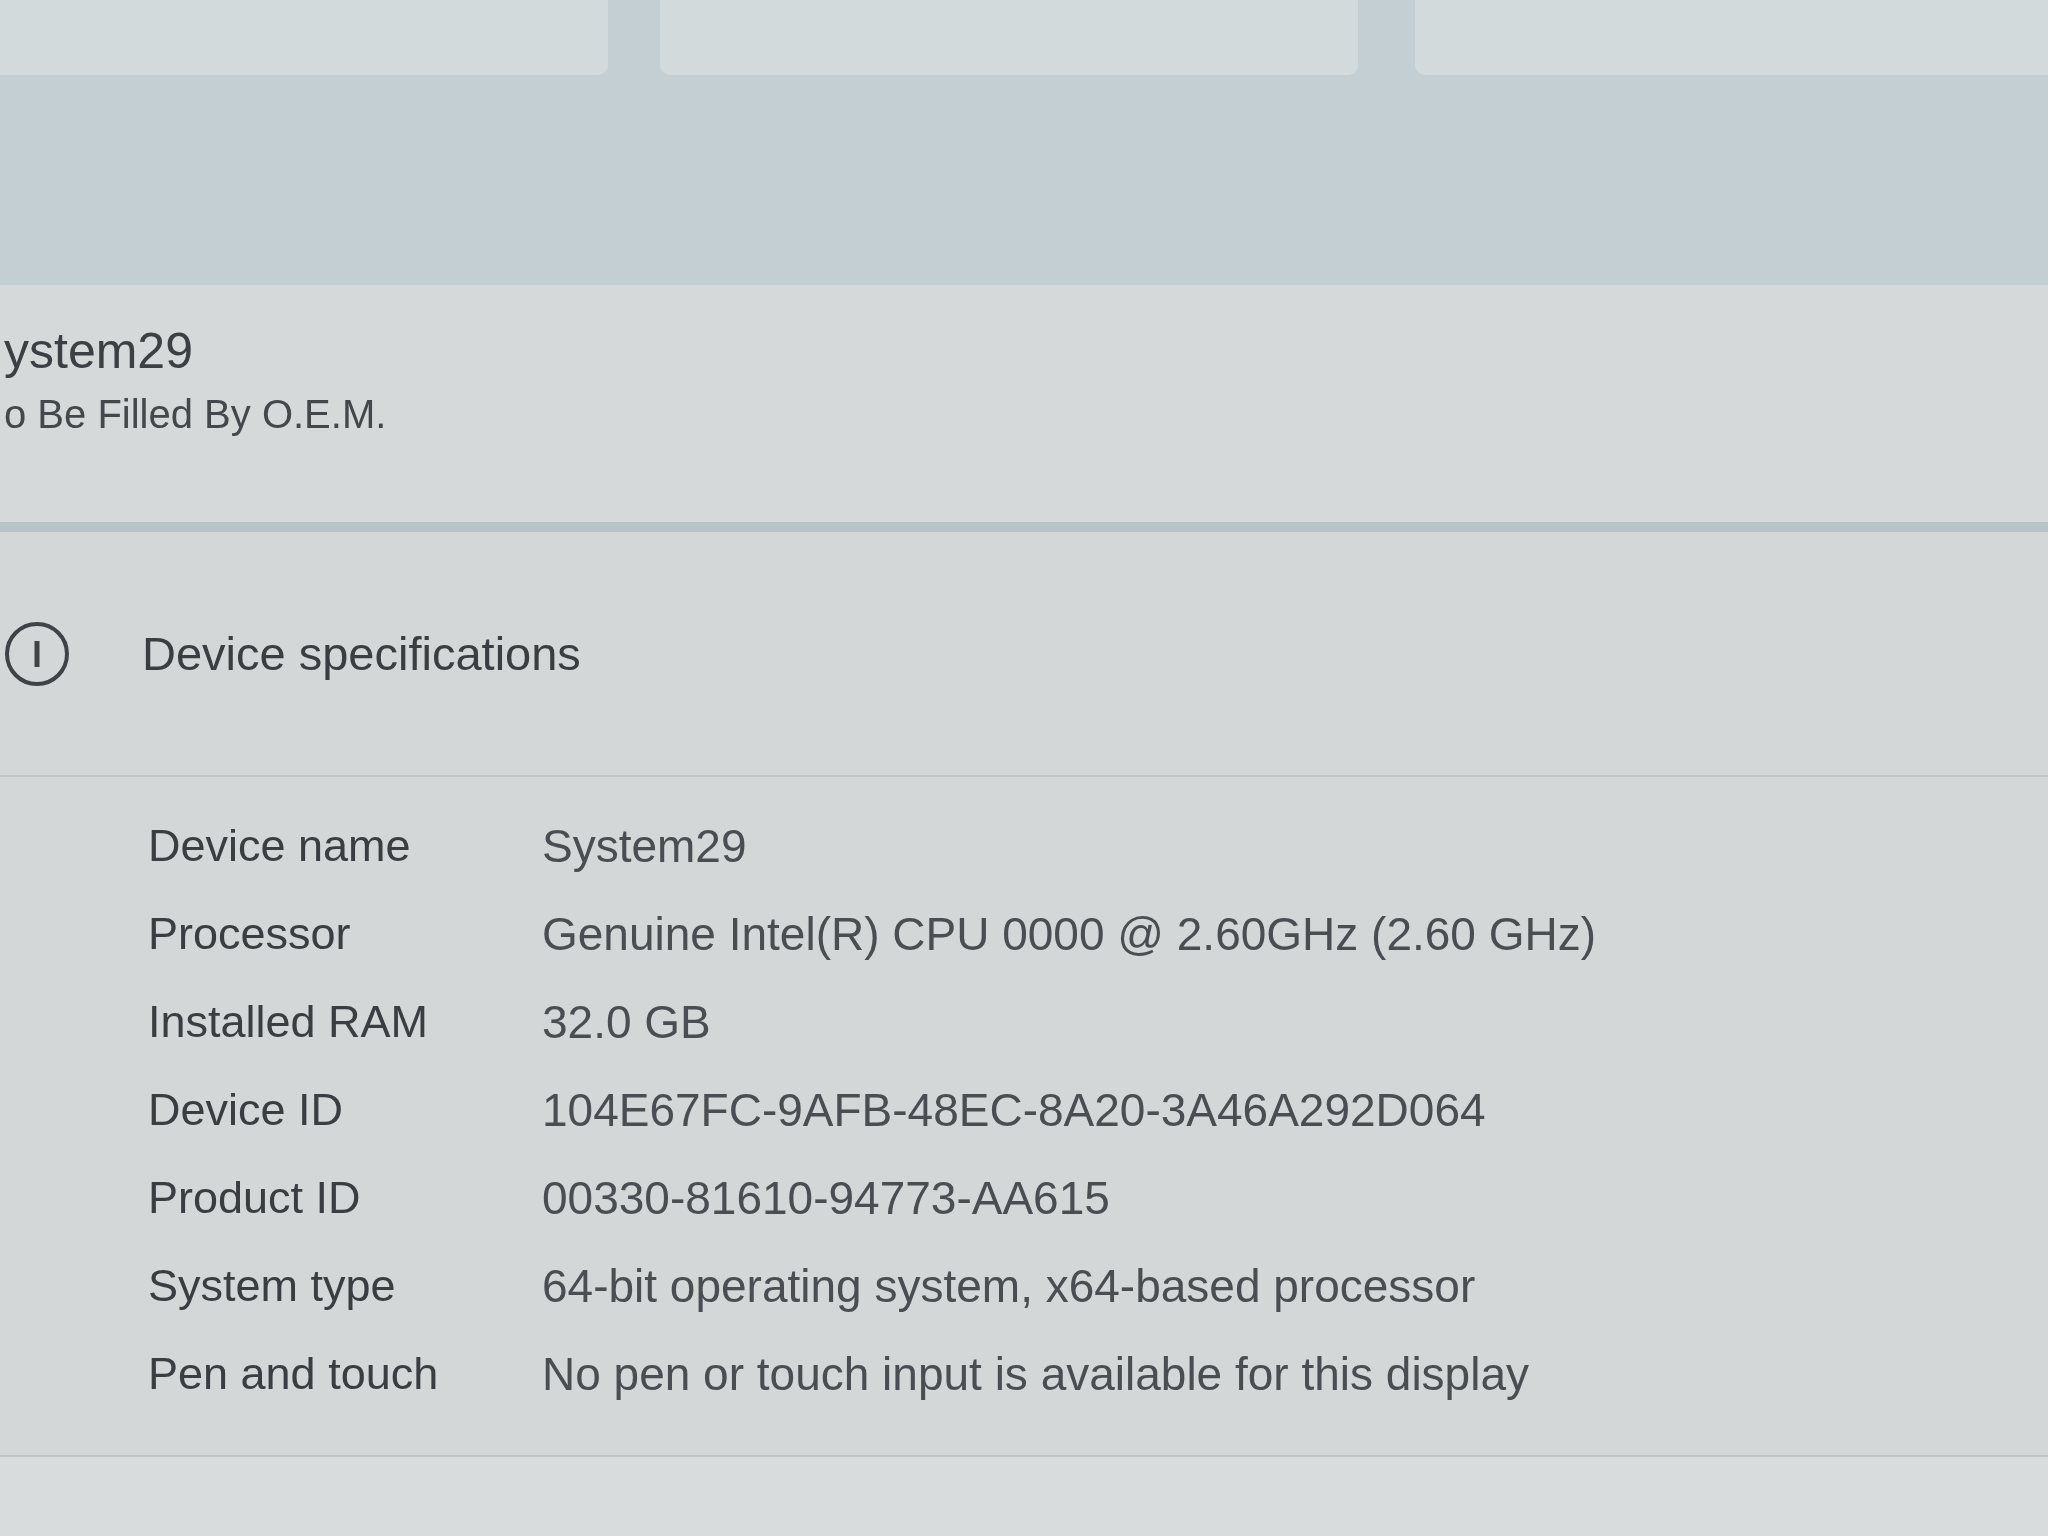  Describe the element at coordinates (644, 846) in the screenshot. I see `spec-value: System29` at that location.